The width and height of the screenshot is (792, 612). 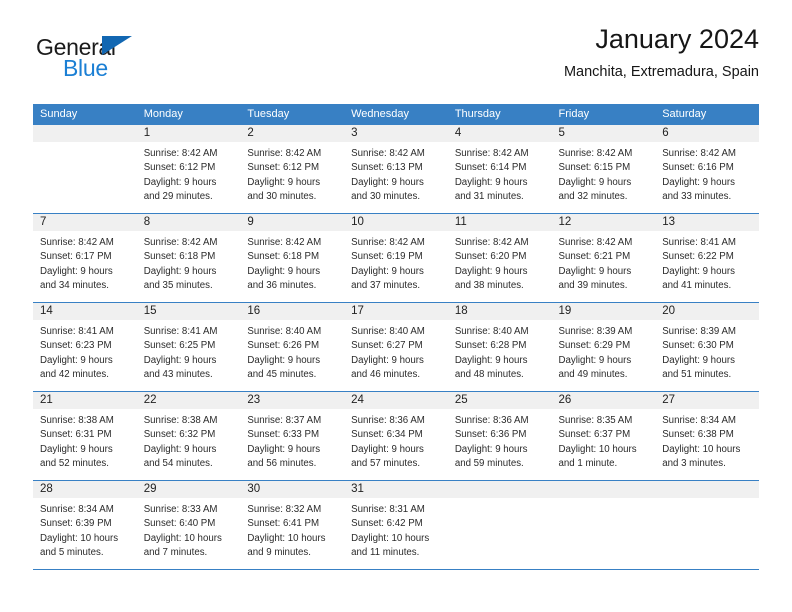 I want to click on sunset-text: Sunset: 6:41 PM, so click(x=283, y=524).